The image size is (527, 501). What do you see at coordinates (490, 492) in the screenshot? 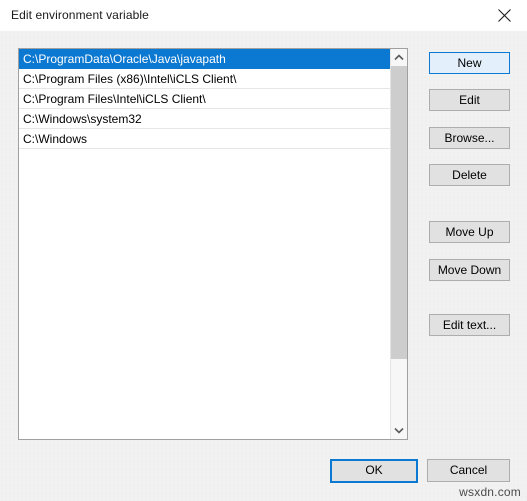
I see `watermark: wsxdn.com` at bounding box center [490, 492].